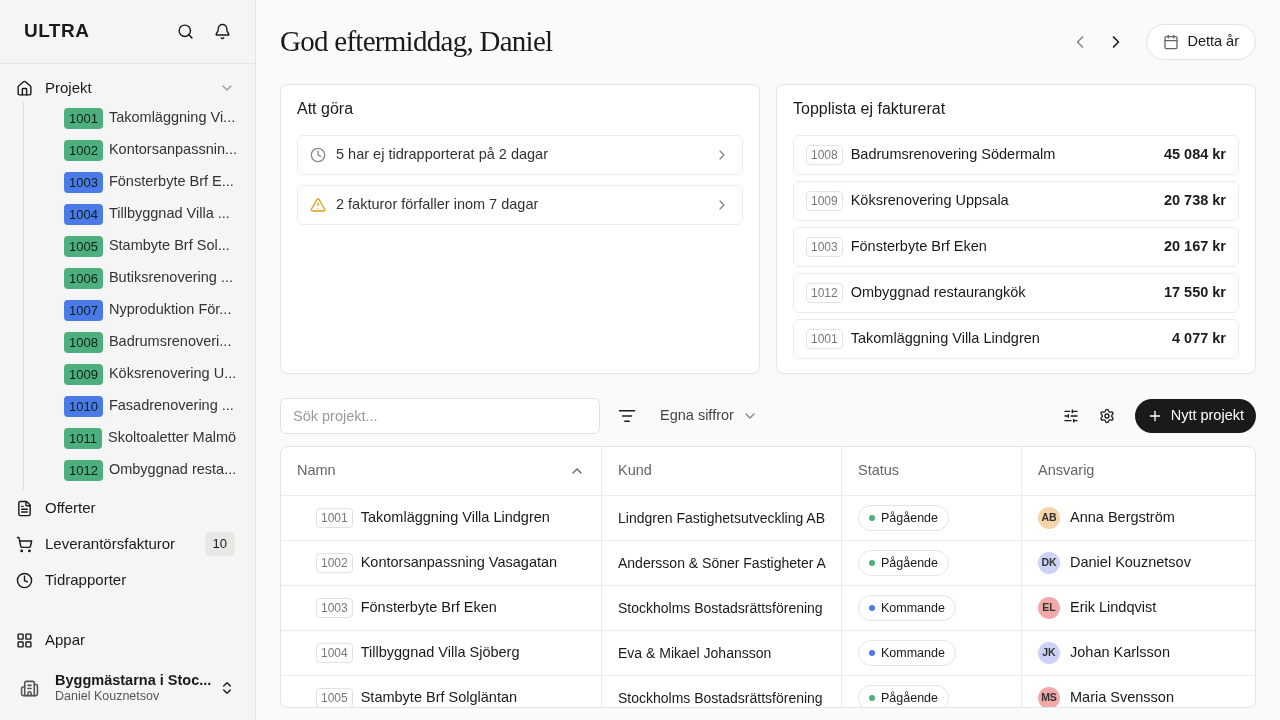 This screenshot has height=720, width=1280. What do you see at coordinates (722, 563) in the screenshot?
I see `customer-name: Andersson & Söner Fastigheter A` at bounding box center [722, 563].